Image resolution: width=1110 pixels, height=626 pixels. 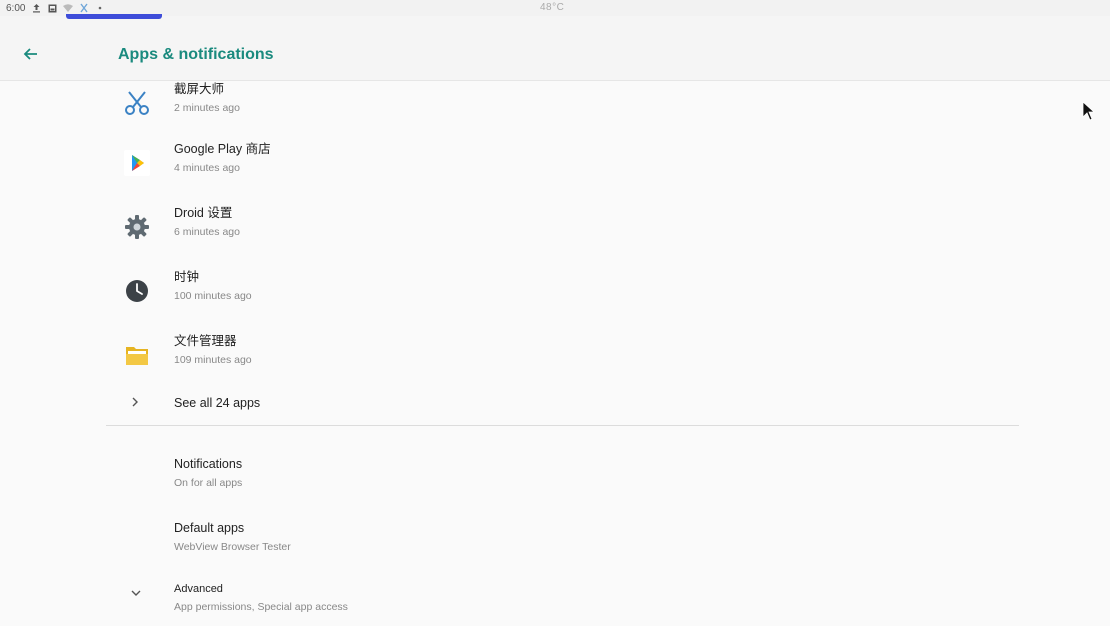 I want to click on chevron-down-icon, so click(x=136, y=594).